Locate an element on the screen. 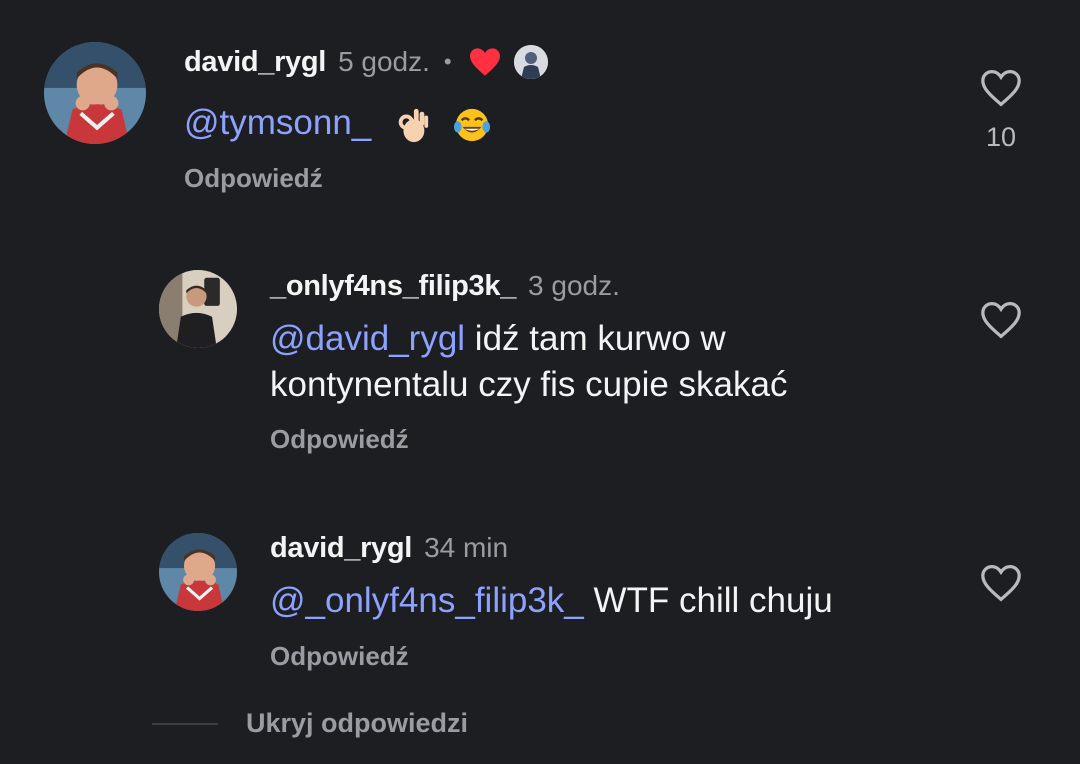 The image size is (1080, 764). comment-text: @_onlyf4ns_filip3k_ WTF chill chuju is located at coordinates (551, 601).